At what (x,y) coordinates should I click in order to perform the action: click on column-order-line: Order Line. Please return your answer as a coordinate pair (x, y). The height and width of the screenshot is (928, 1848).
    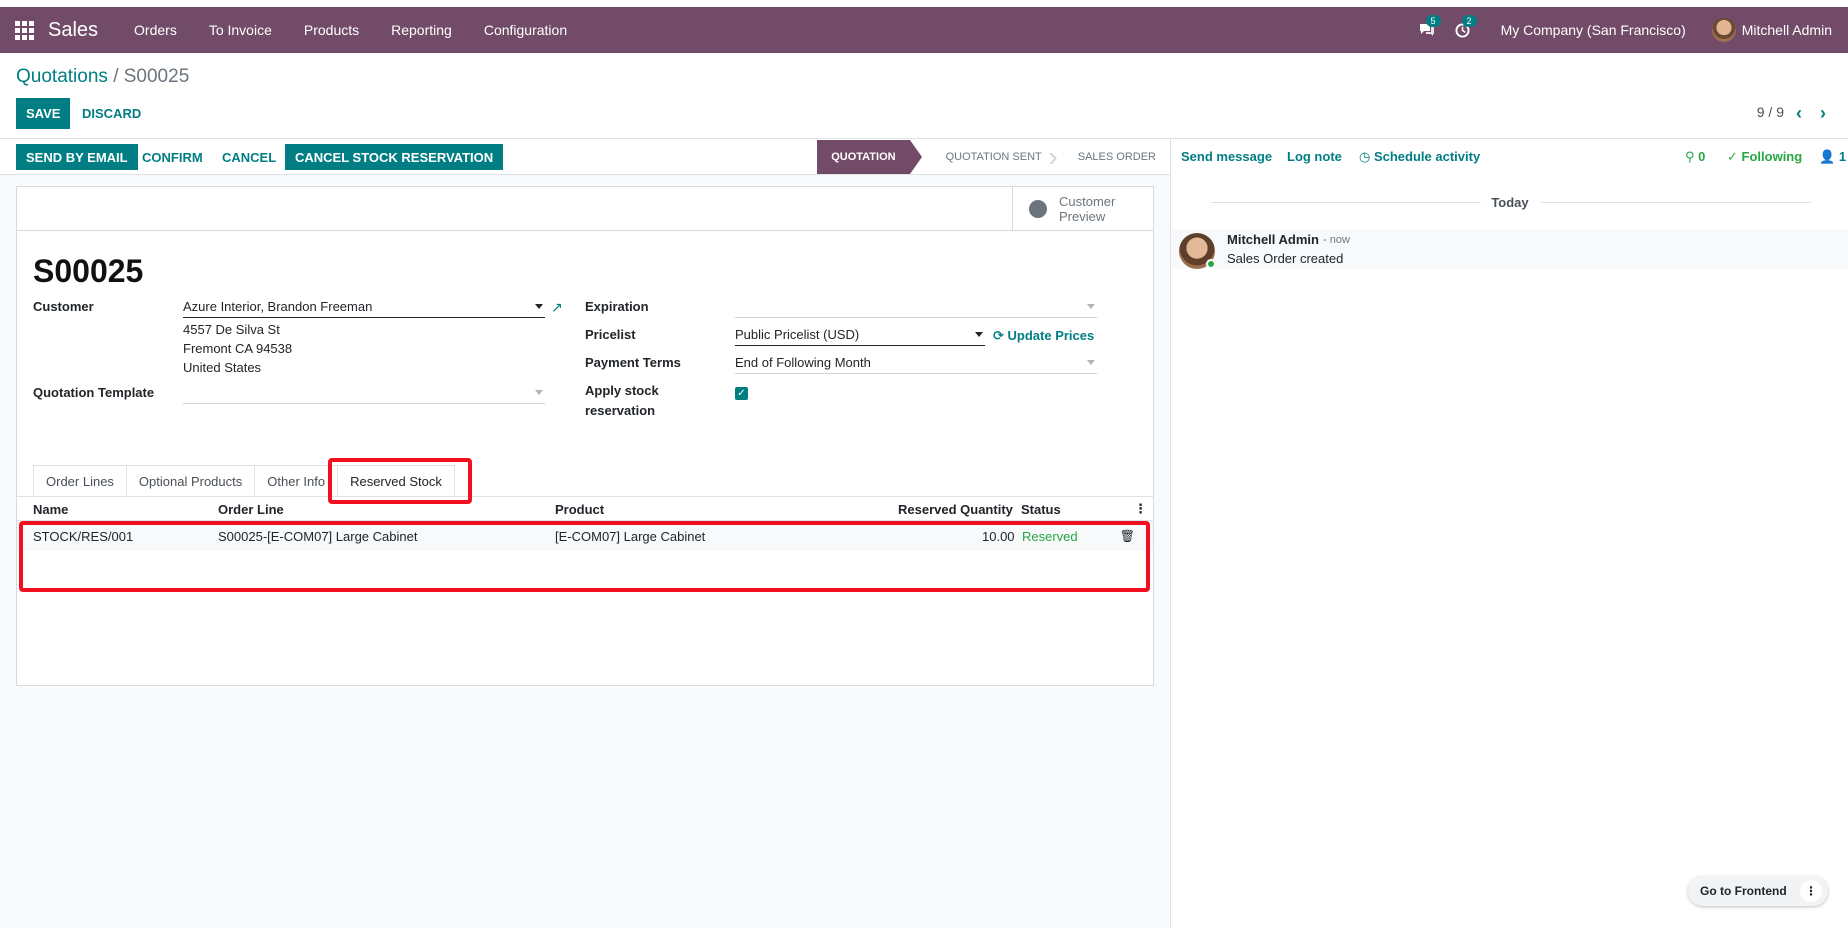
    Looking at the image, I should click on (251, 509).